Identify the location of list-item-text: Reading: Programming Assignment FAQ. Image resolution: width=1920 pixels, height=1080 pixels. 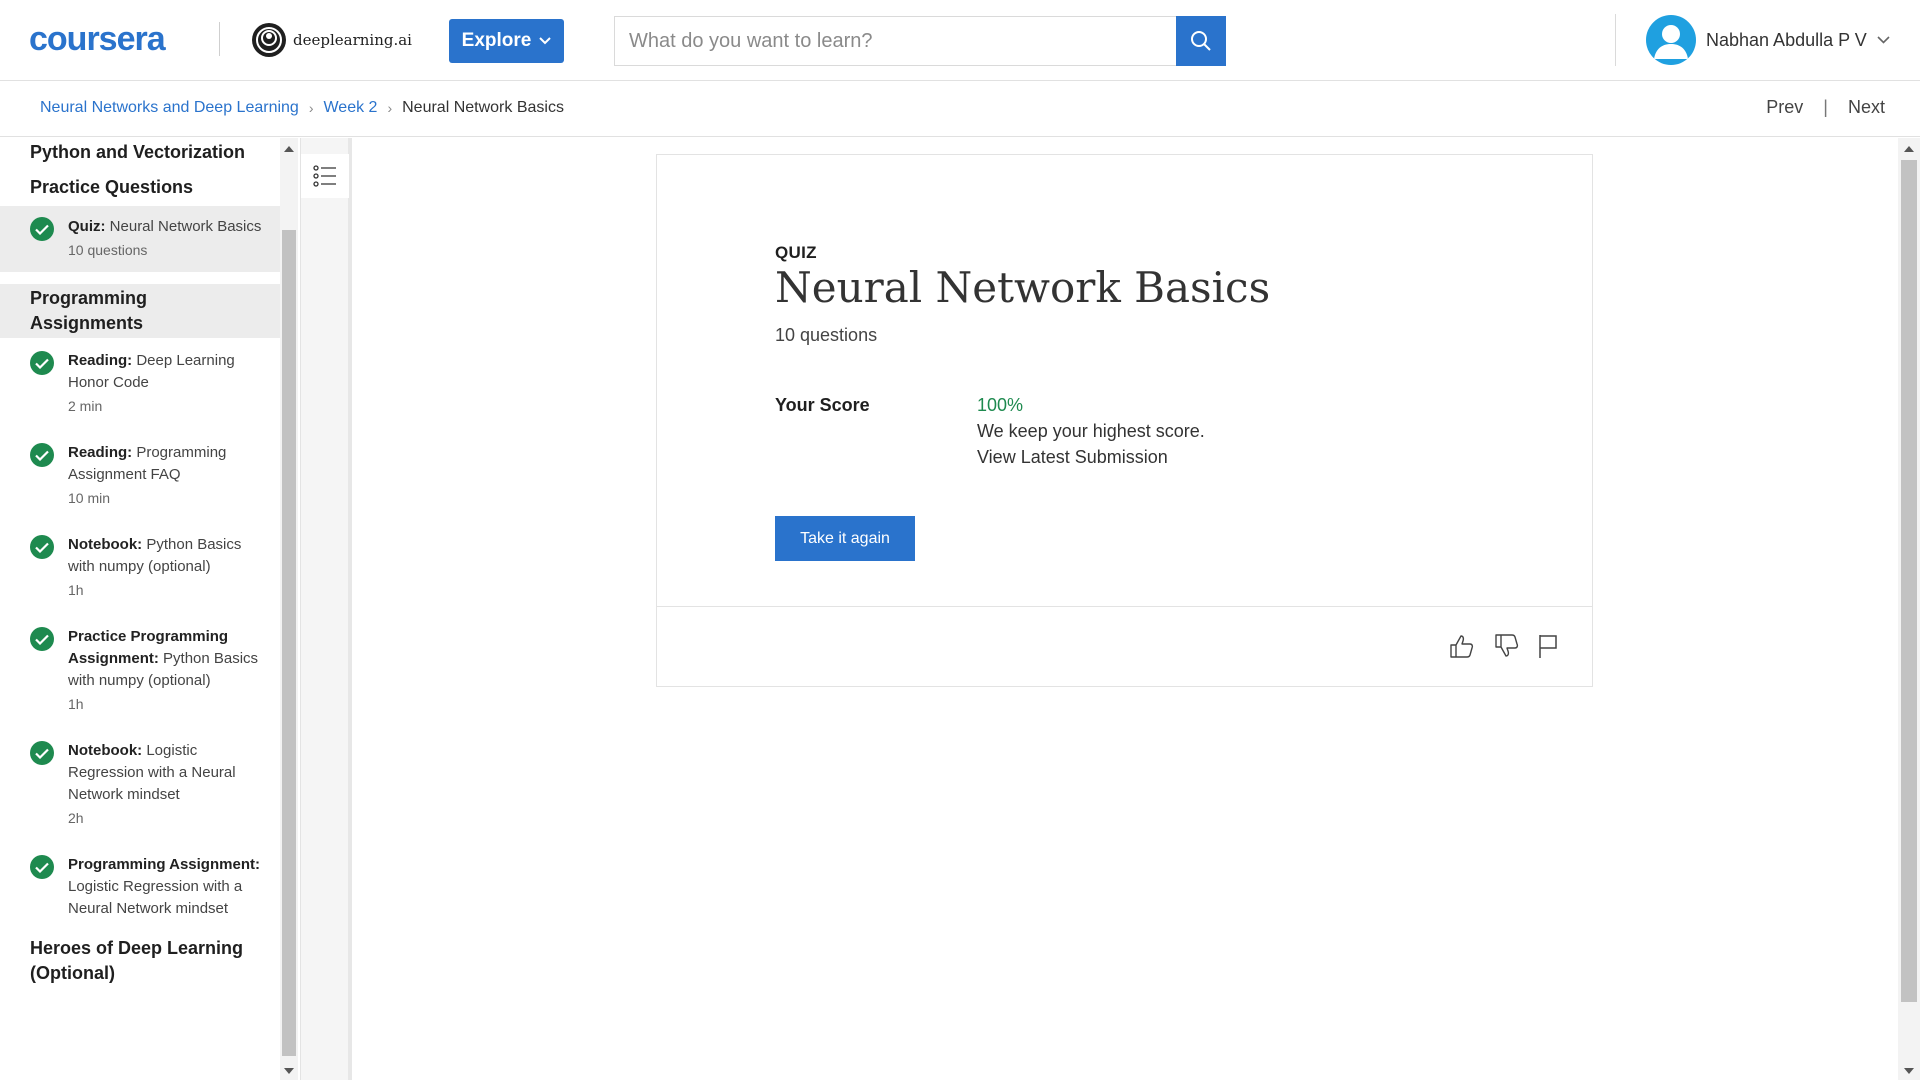
(166, 464).